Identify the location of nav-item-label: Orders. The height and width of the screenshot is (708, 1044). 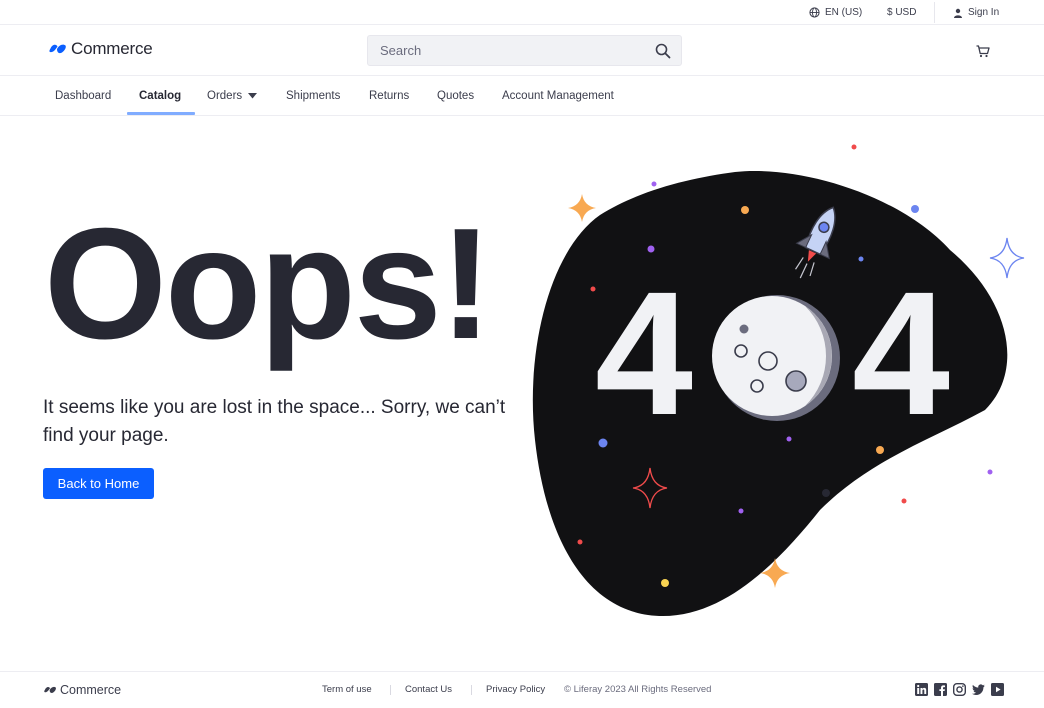
(225, 96).